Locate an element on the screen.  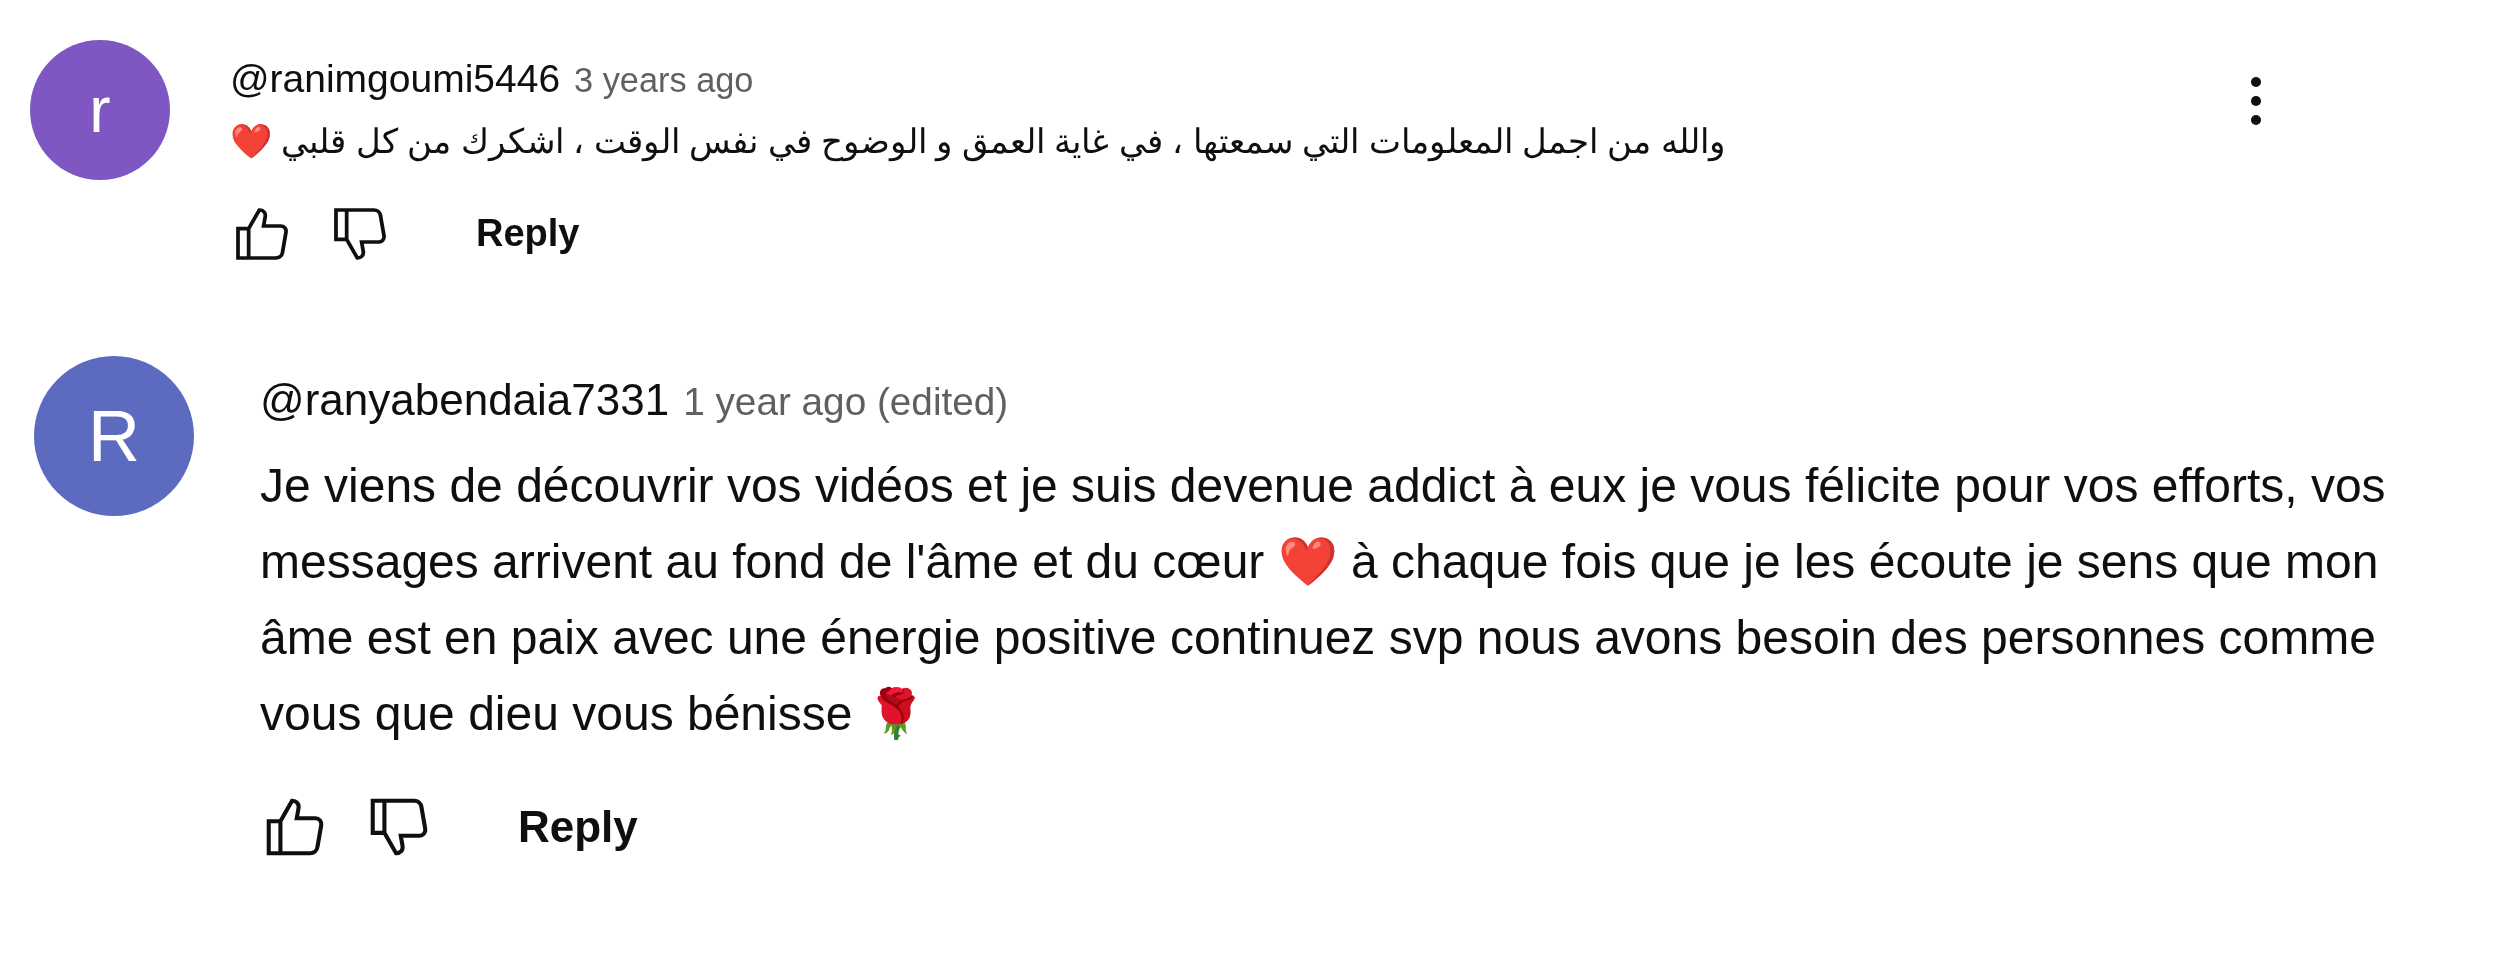
comment-author: @ranimgoumi5446 is located at coordinates (395, 78).